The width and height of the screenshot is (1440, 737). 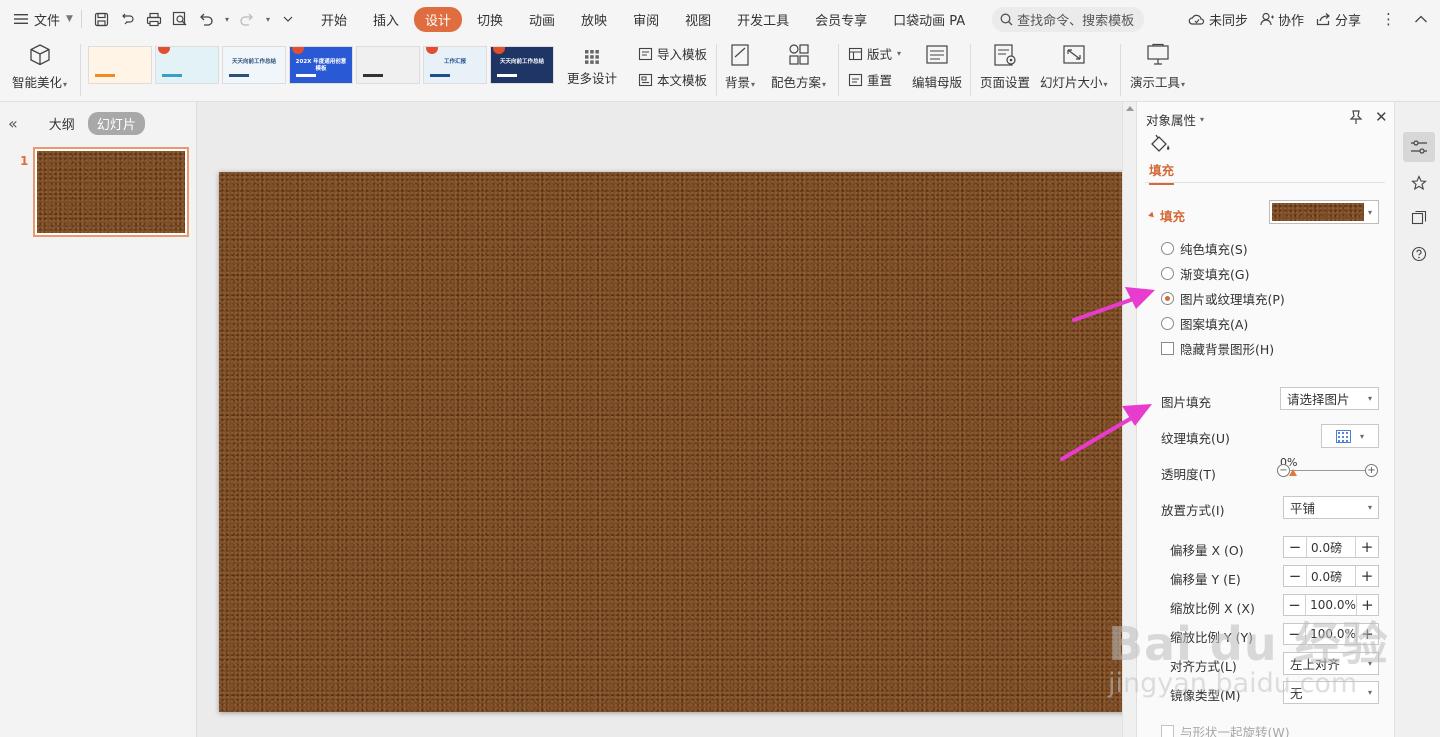 What do you see at coordinates (1356, 117) in the screenshot?
I see `pin-icon` at bounding box center [1356, 117].